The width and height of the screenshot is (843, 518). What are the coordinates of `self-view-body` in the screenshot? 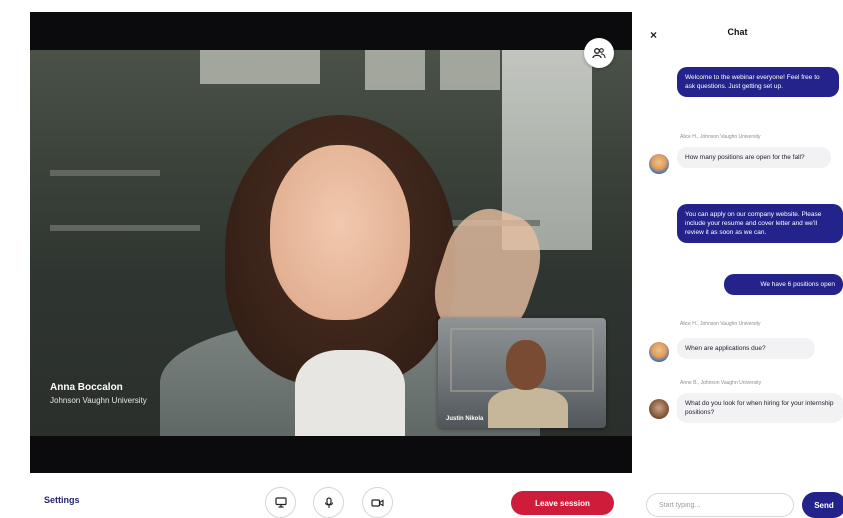 It's located at (528, 408).